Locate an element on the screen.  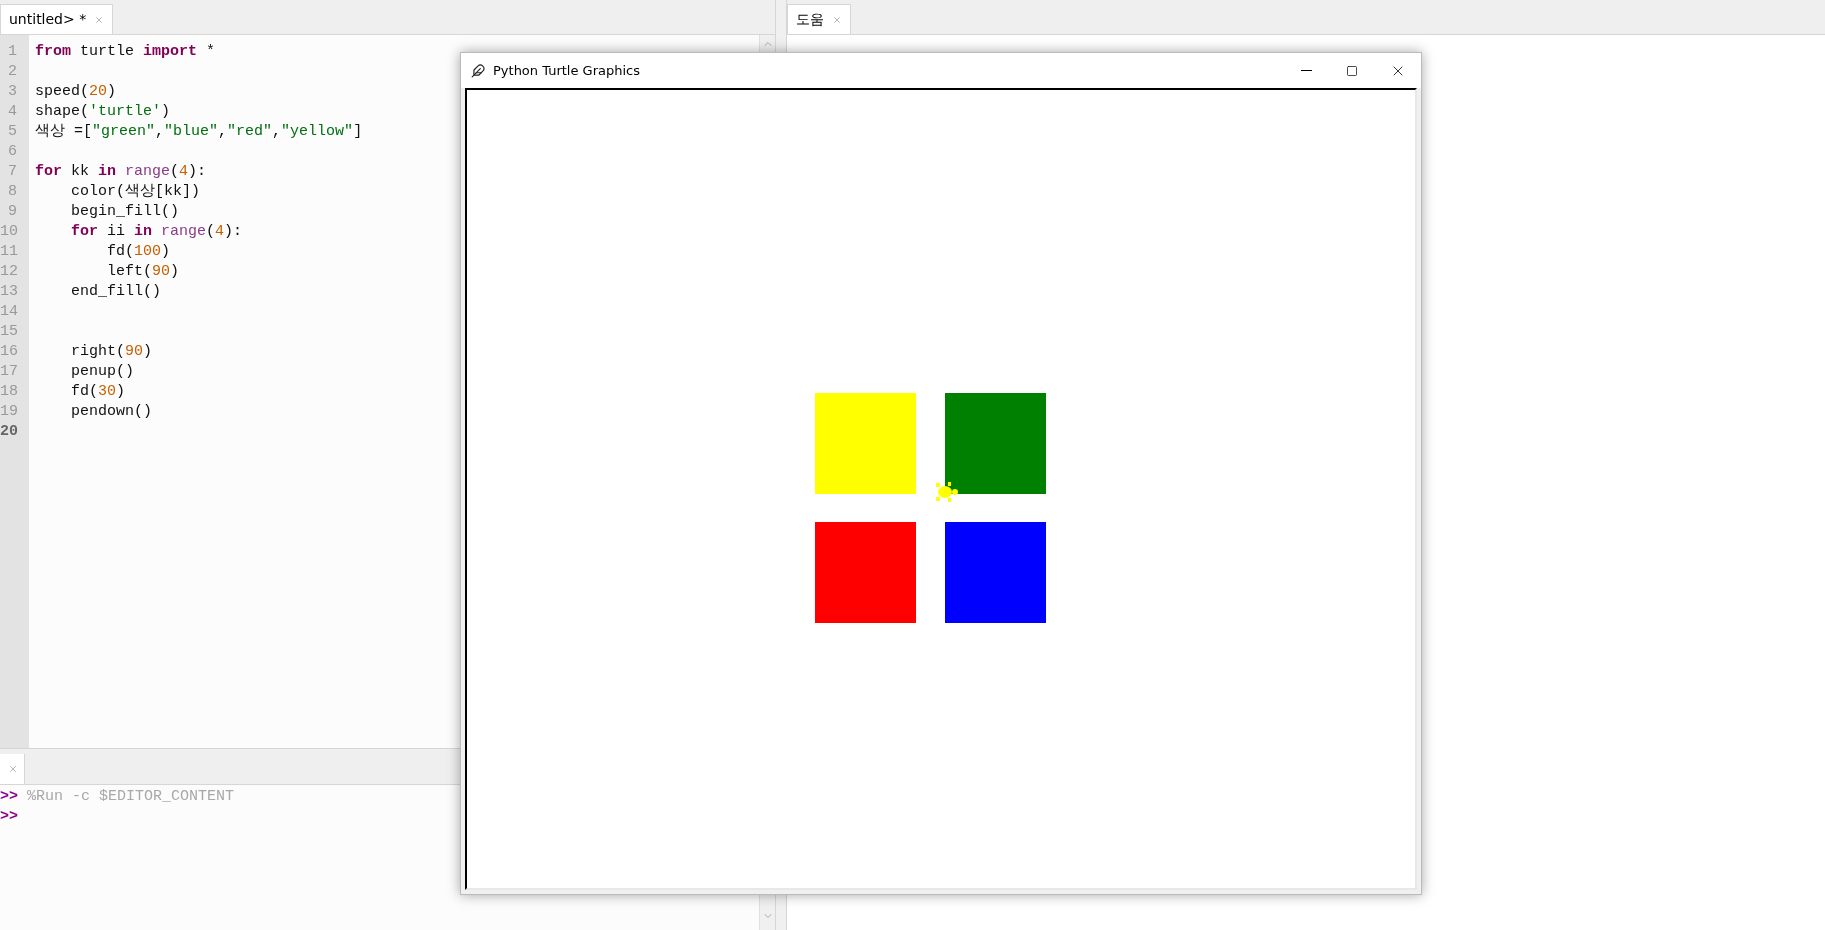
help-tab: 도움 is located at coordinates (819, 19).